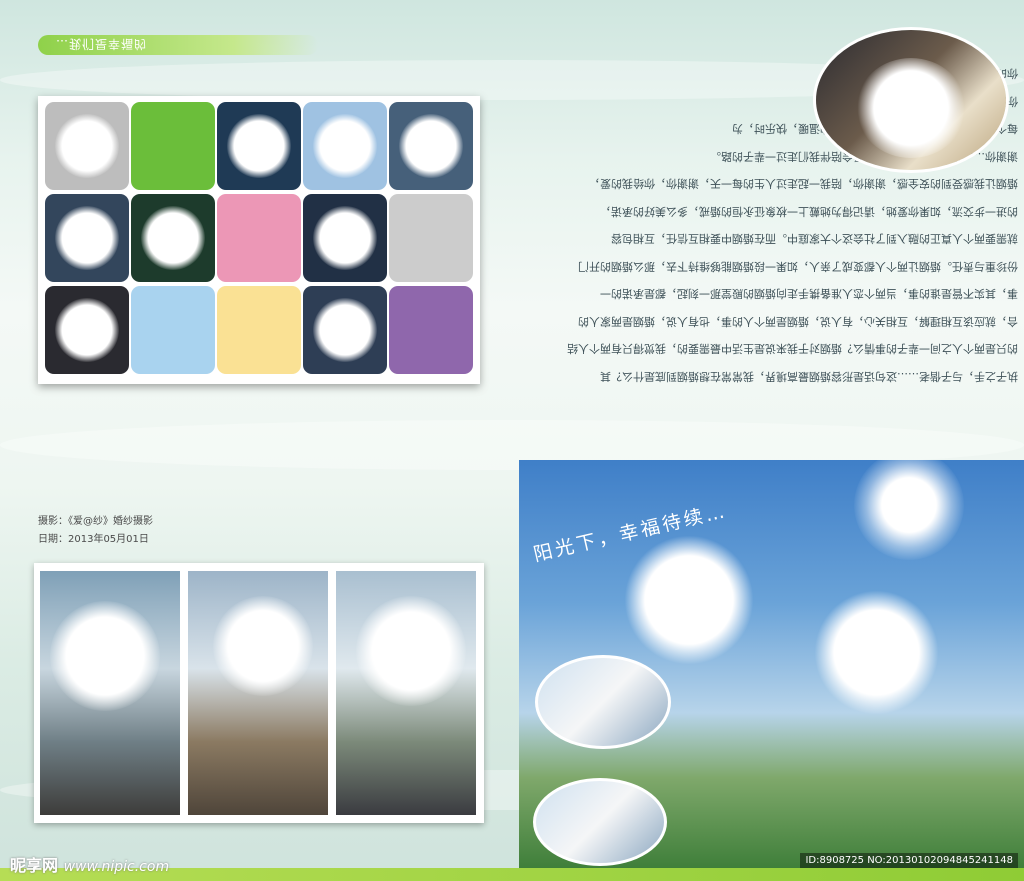 Image resolution: width=1024 pixels, height=881 pixels. What do you see at coordinates (909, 510) in the screenshot?
I see `sun-glow` at bounding box center [909, 510].